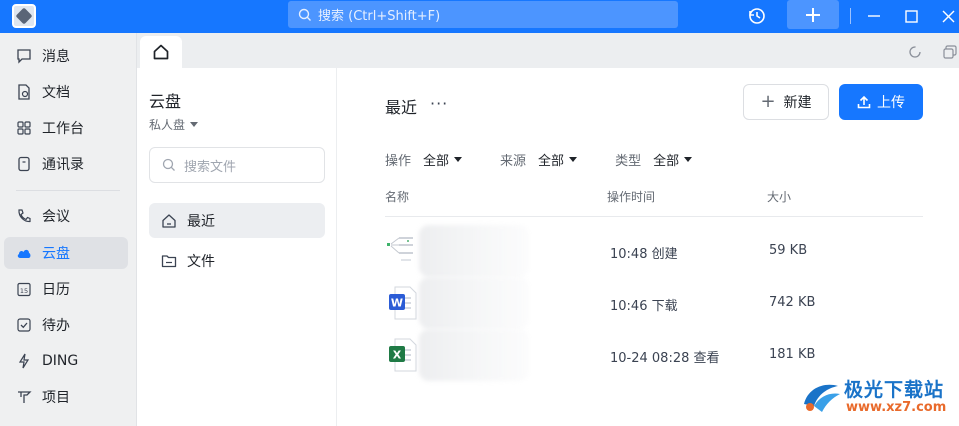 The image size is (959, 426). Describe the element at coordinates (24, 397) in the screenshot. I see `project-icon` at that location.